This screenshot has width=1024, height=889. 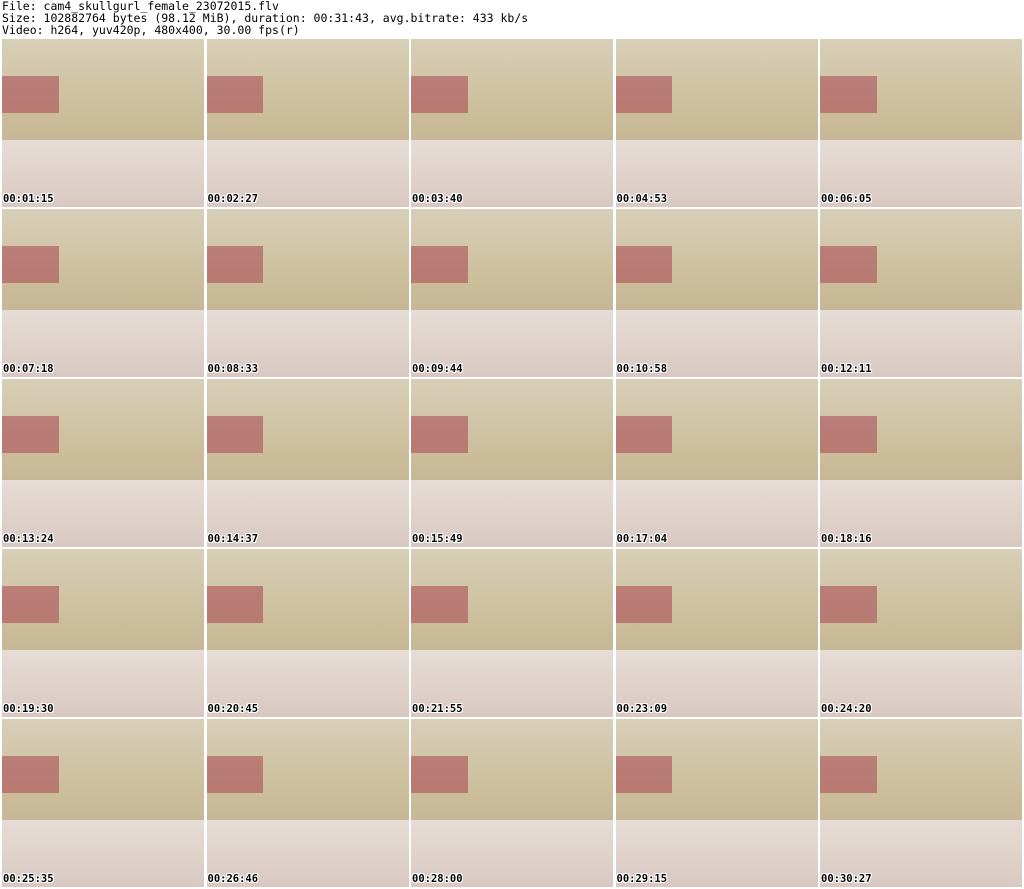 I want to click on frame-timestamp: 00:25:35, so click(x=28, y=879).